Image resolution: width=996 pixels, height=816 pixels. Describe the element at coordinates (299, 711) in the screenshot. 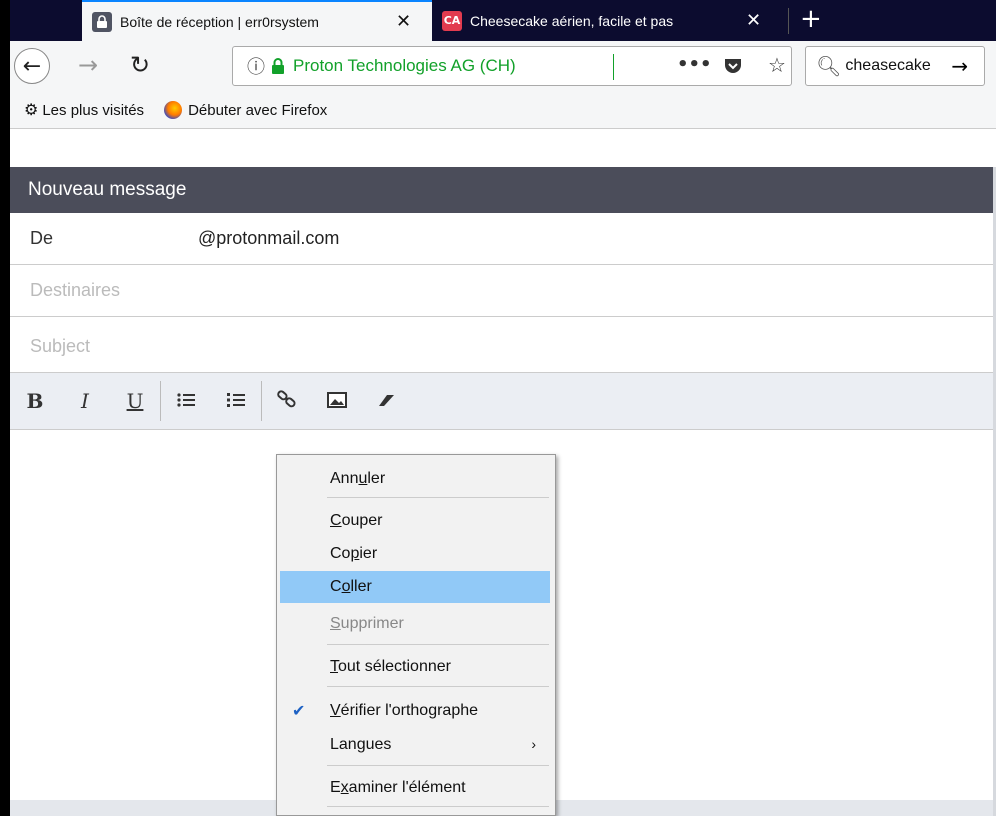

I see `checkmark-icon: ✔` at that location.